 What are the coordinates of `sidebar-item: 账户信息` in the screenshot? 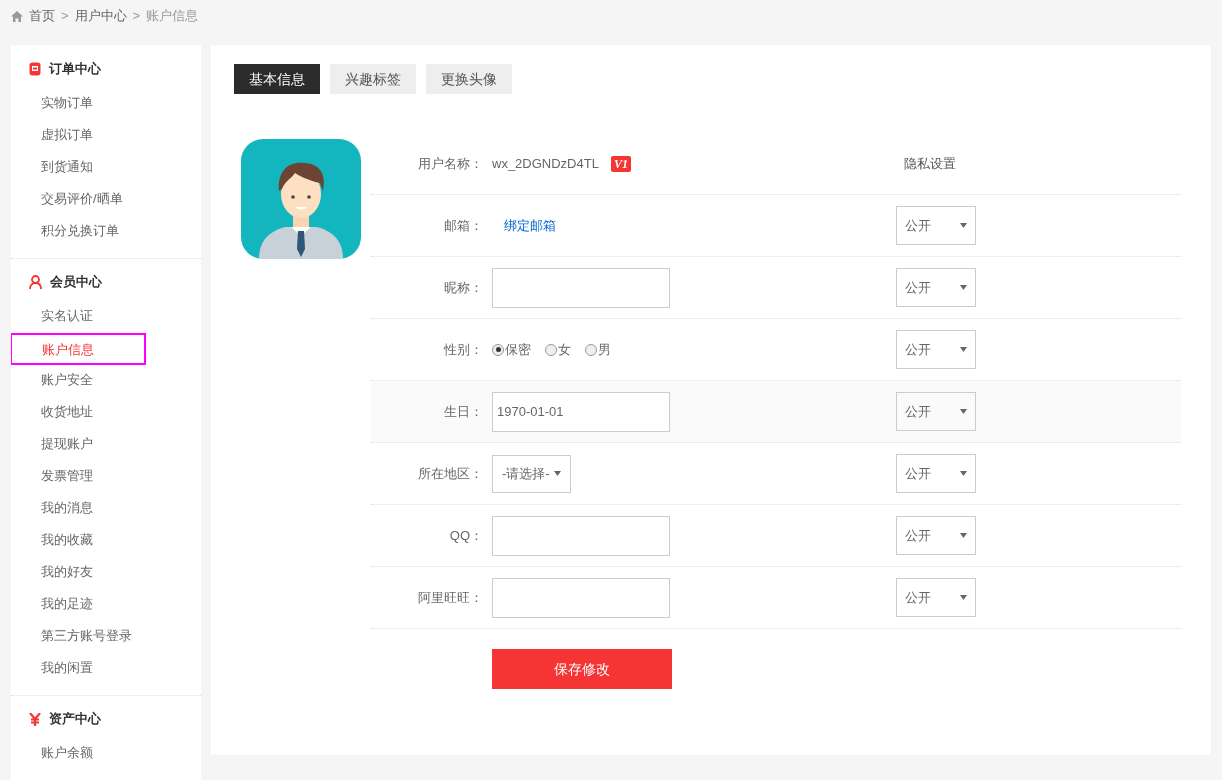 It's located at (78, 349).